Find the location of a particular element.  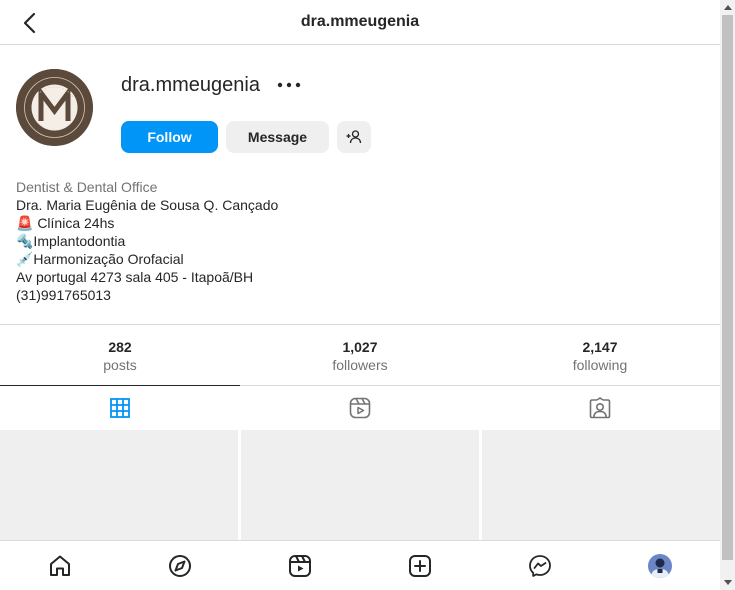

arrow-down-icon is located at coordinates (727, 582).